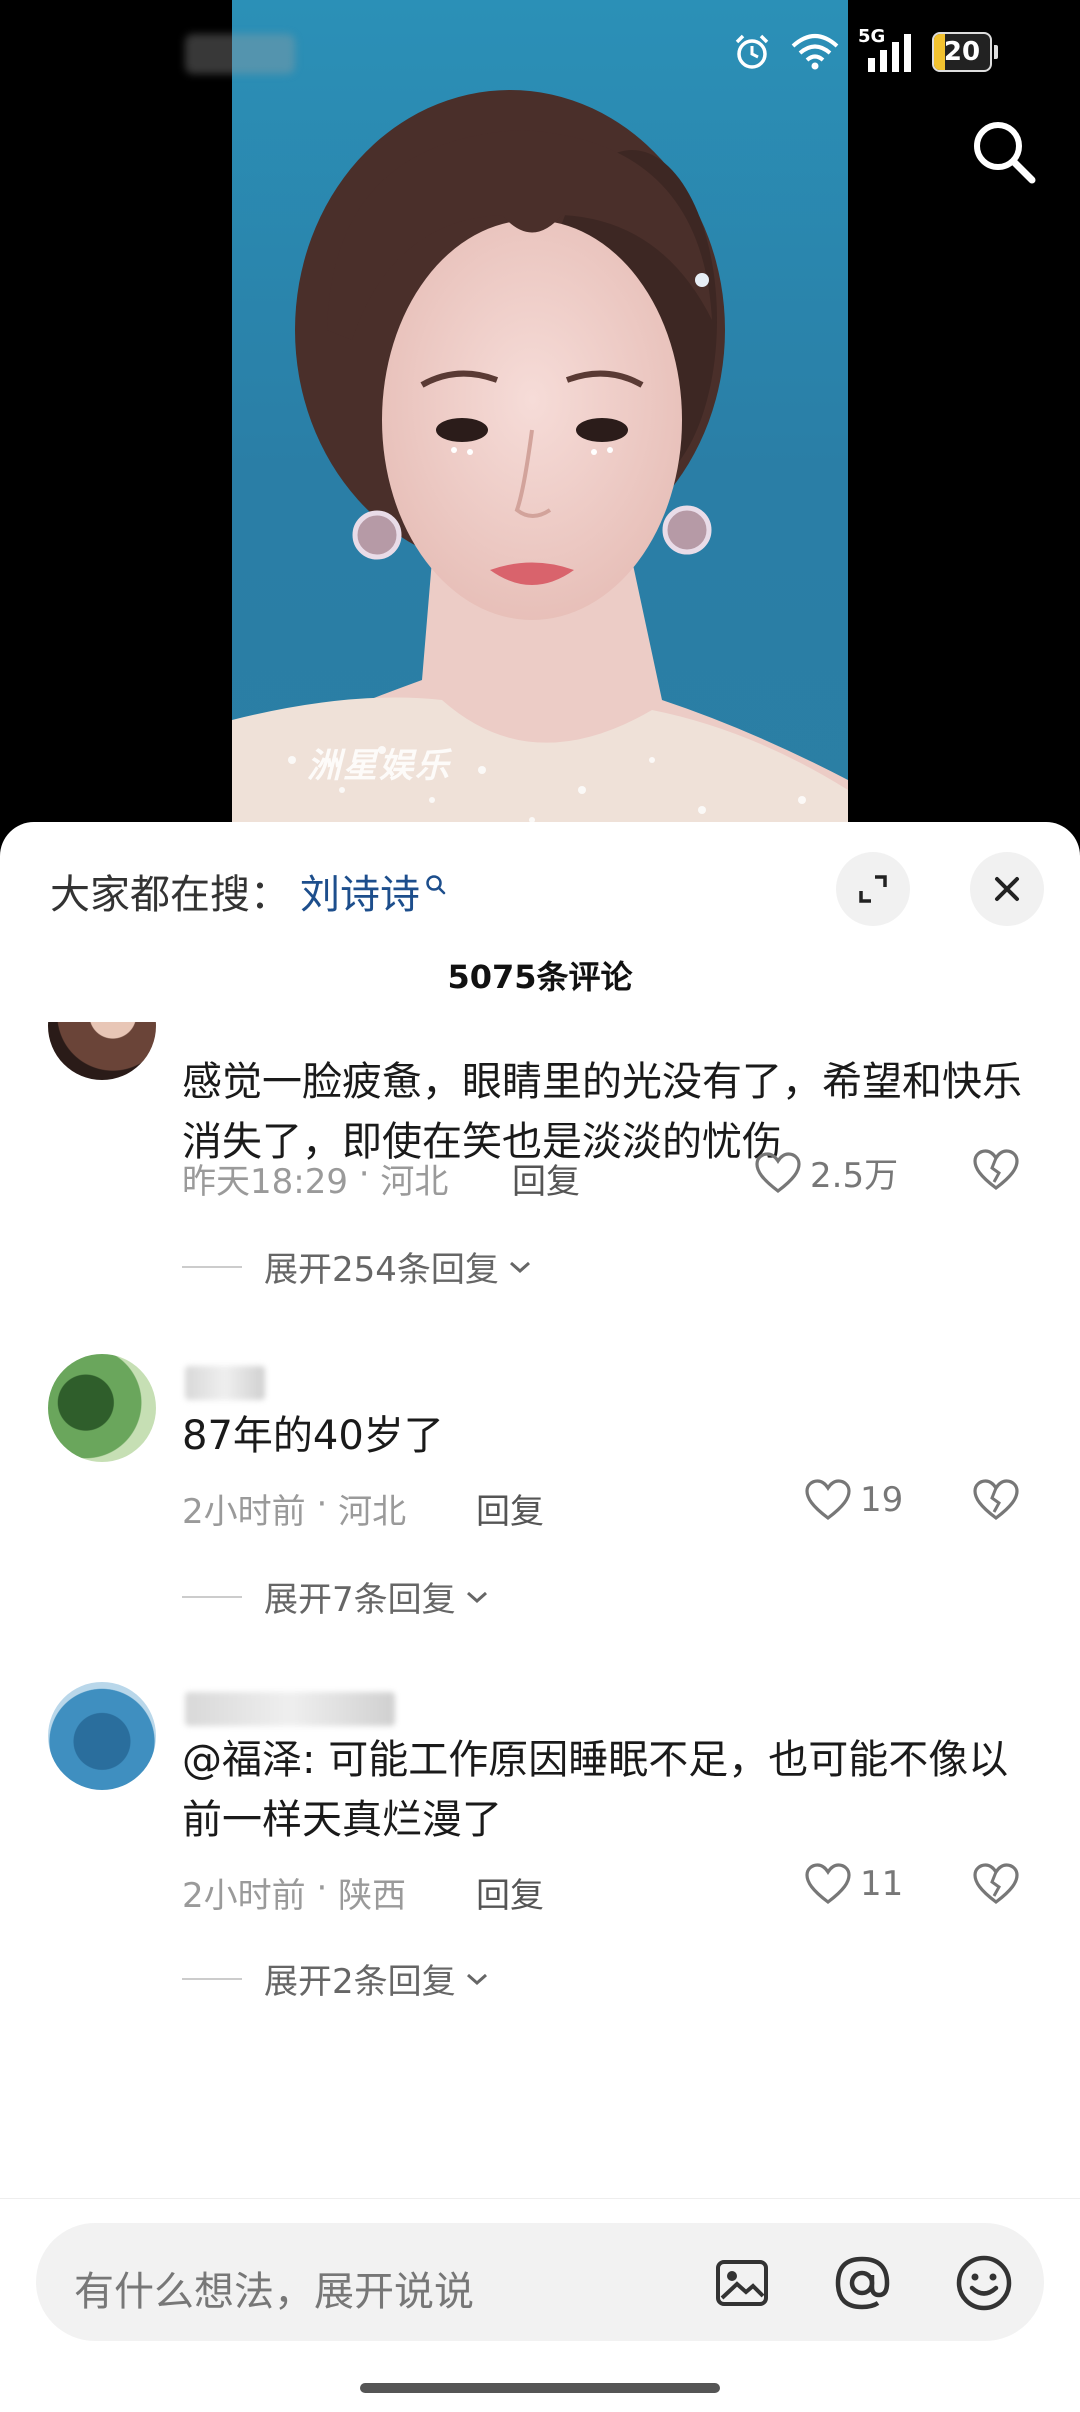  Describe the element at coordinates (379, 766) in the screenshot. I see `video-watermark: 洲星娱乐` at that location.